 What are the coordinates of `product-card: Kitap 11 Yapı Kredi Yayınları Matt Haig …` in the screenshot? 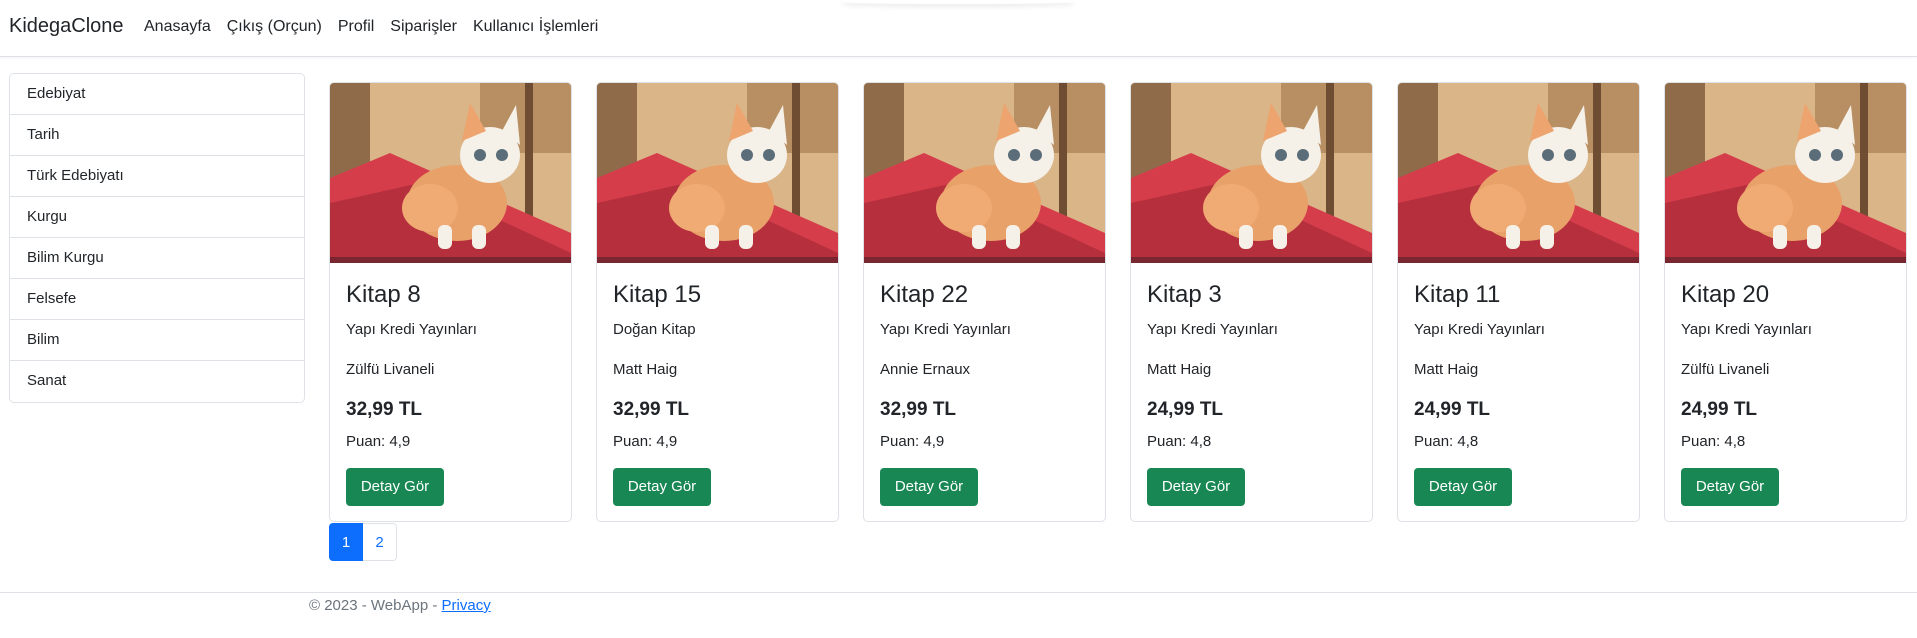 It's located at (1518, 302).